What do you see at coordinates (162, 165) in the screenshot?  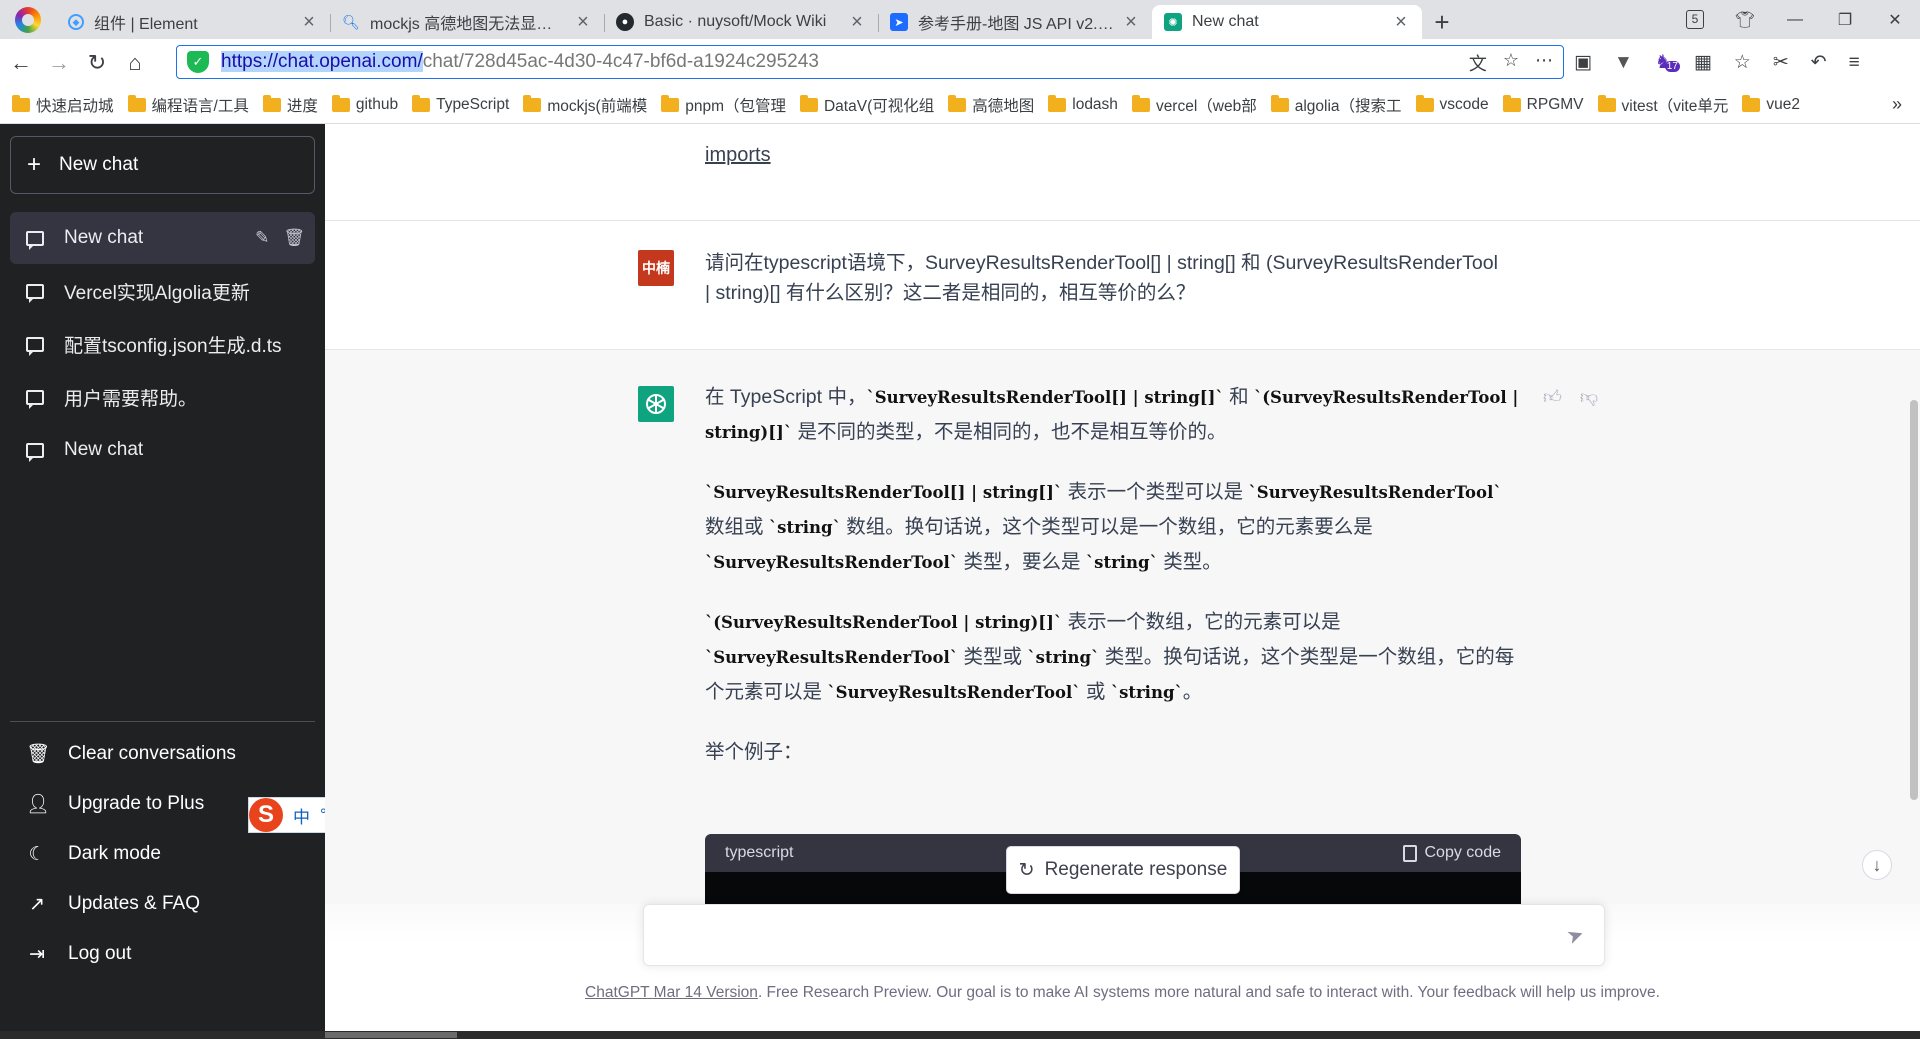 I see `new-chat-button: + New chat` at bounding box center [162, 165].